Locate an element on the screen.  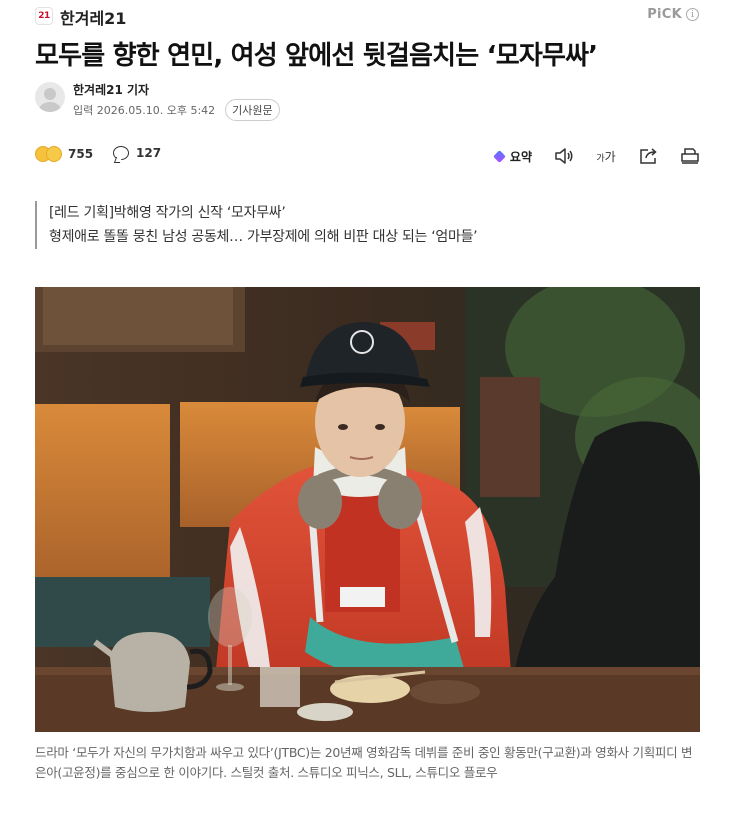
share-icon is located at coordinates (648, 156).